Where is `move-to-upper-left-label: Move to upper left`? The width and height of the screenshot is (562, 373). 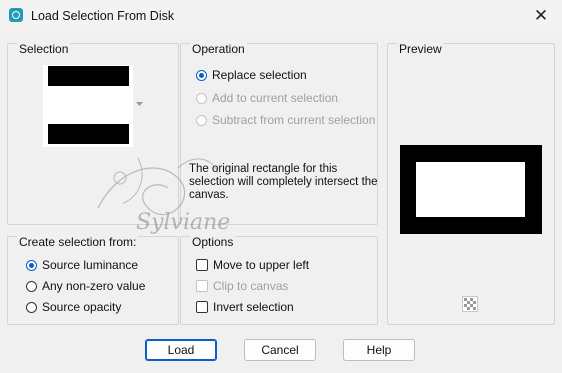 move-to-upper-left-label: Move to upper left is located at coordinates (261, 265).